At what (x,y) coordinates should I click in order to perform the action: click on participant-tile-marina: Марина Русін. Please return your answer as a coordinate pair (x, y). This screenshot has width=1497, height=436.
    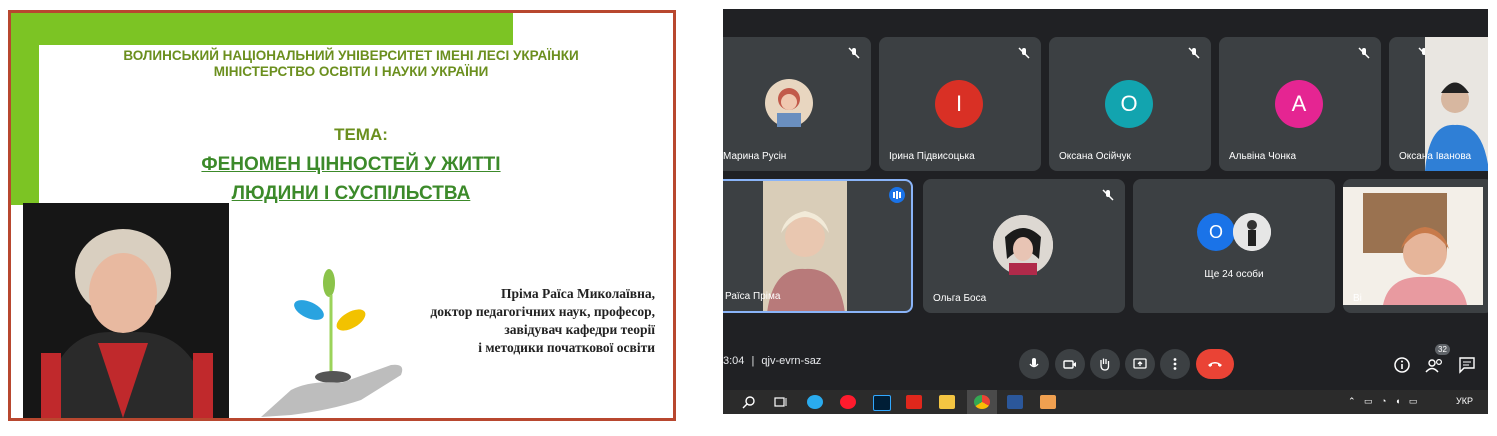
    Looking at the image, I should click on (797, 104).